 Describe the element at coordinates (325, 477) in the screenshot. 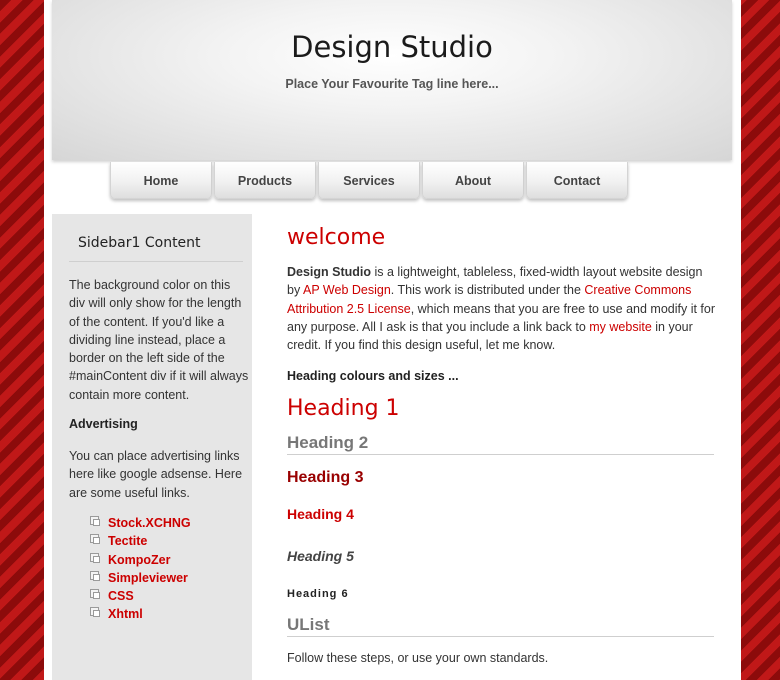

I see `heading-3: Heading 3` at that location.